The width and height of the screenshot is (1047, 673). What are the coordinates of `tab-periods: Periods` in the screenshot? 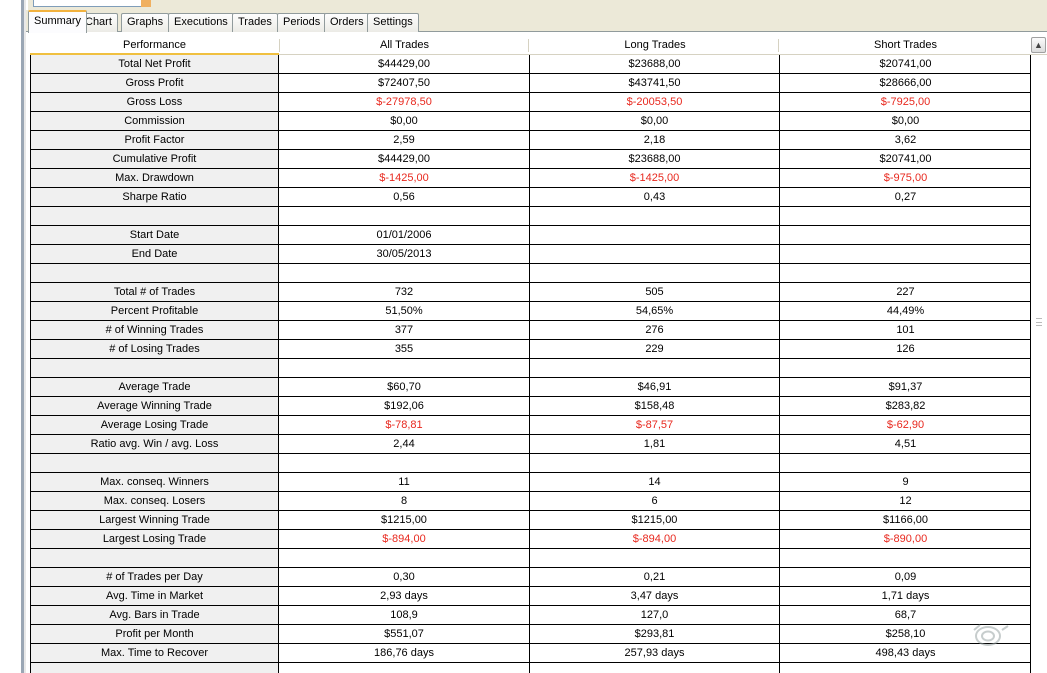 It's located at (302, 22).